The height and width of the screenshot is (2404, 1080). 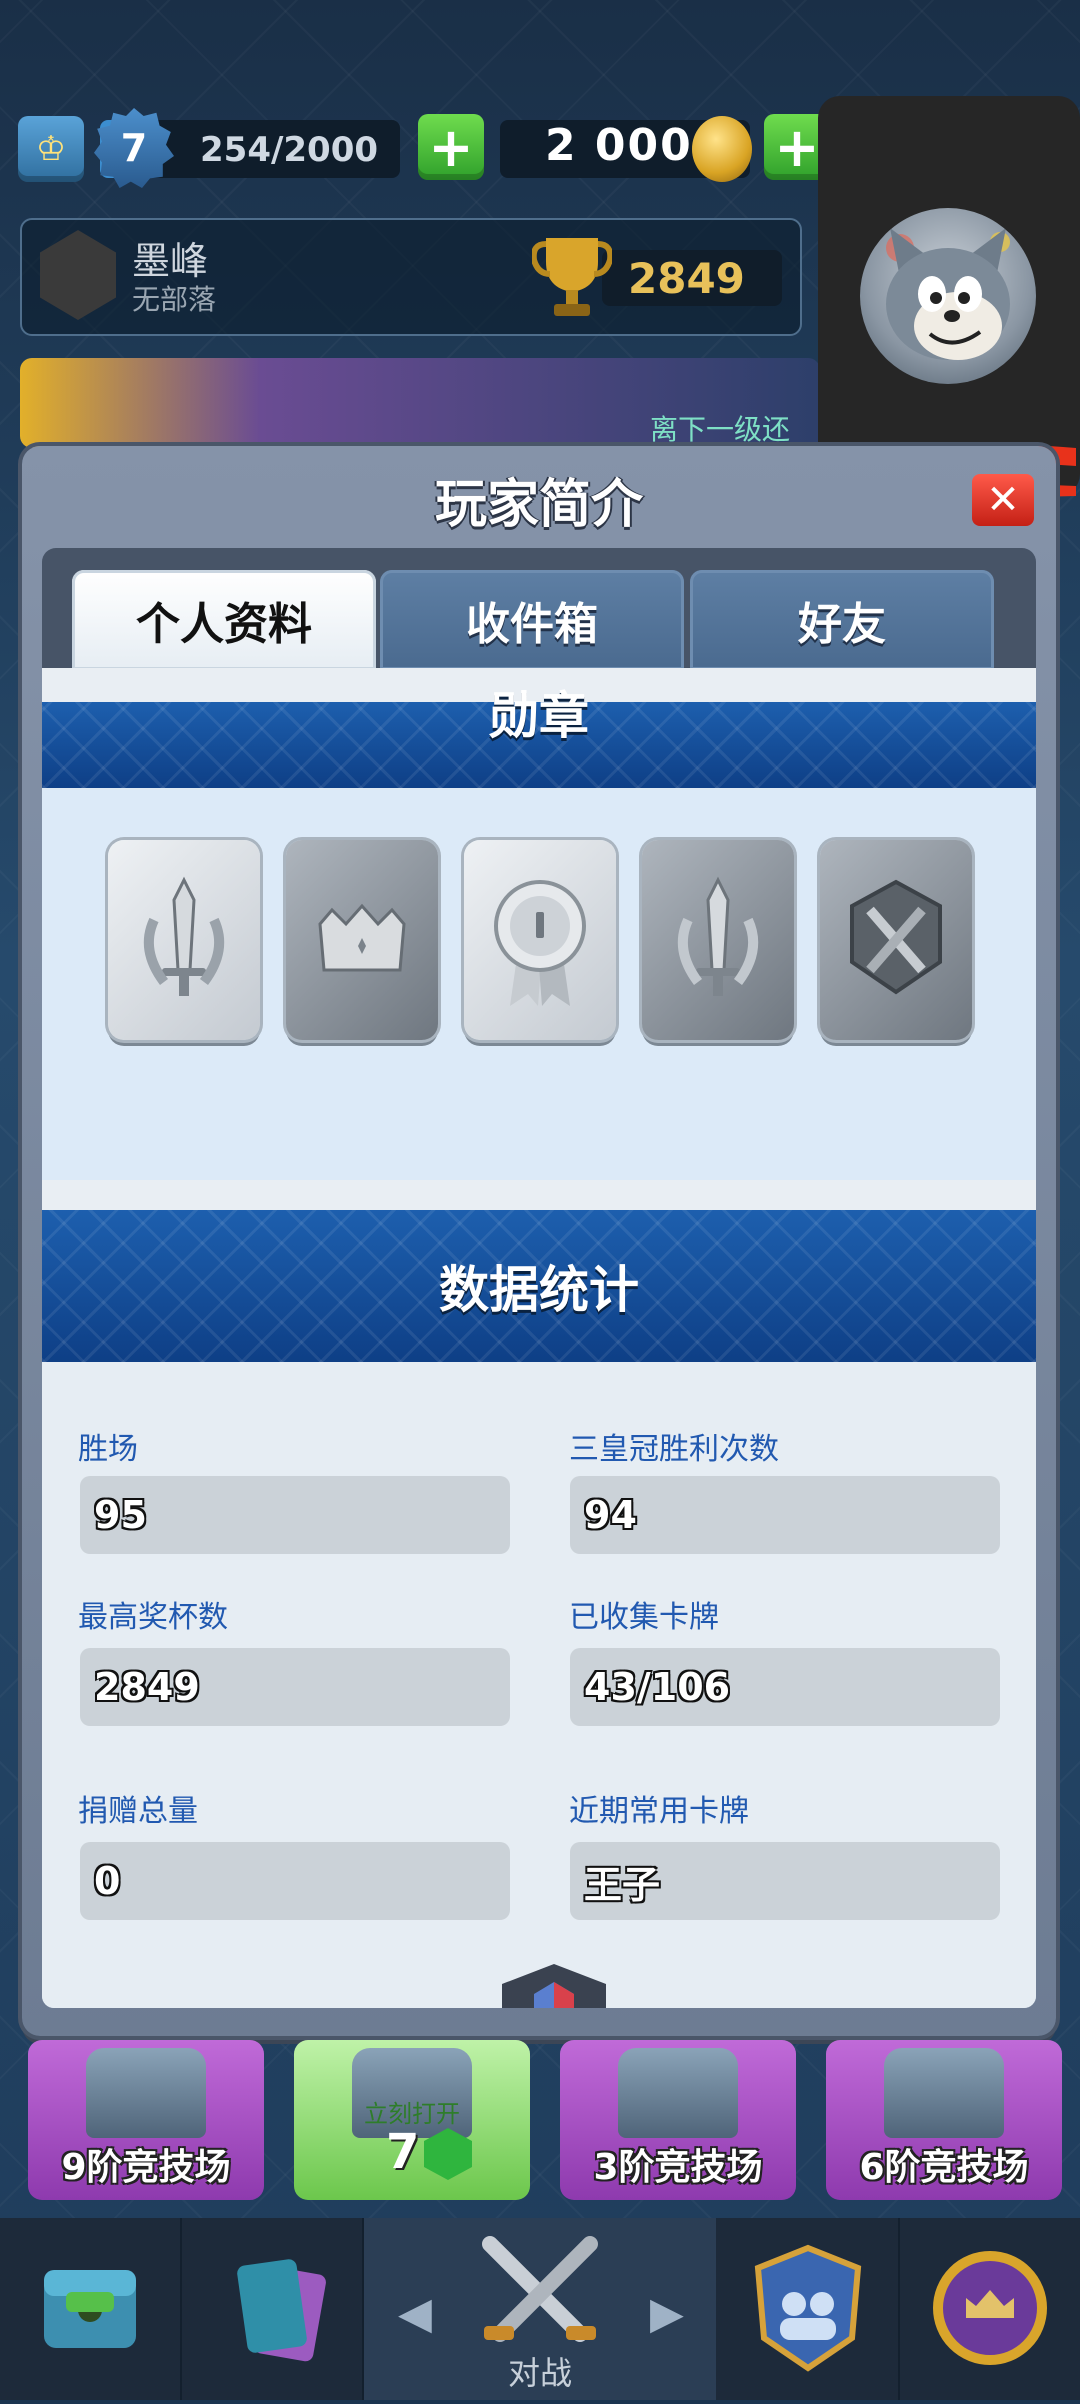 What do you see at coordinates (295, 1881) in the screenshot?
I see `donations-value: 0` at bounding box center [295, 1881].